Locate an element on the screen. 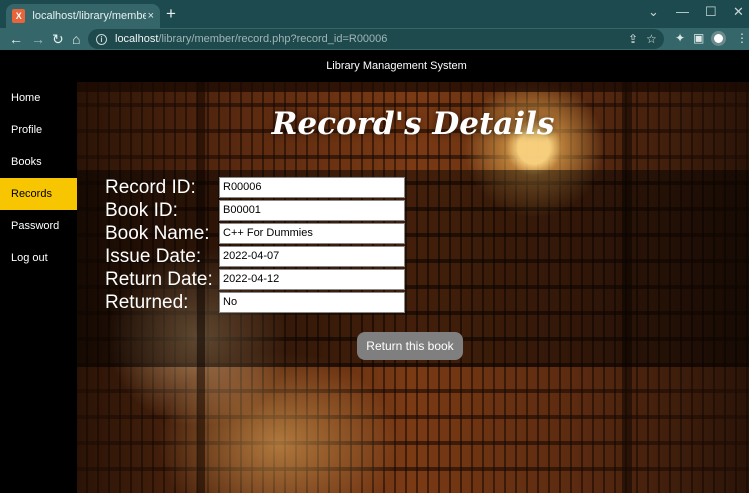 This screenshot has width=749, height=493. book-id-label: Book ID: is located at coordinates (141, 210).